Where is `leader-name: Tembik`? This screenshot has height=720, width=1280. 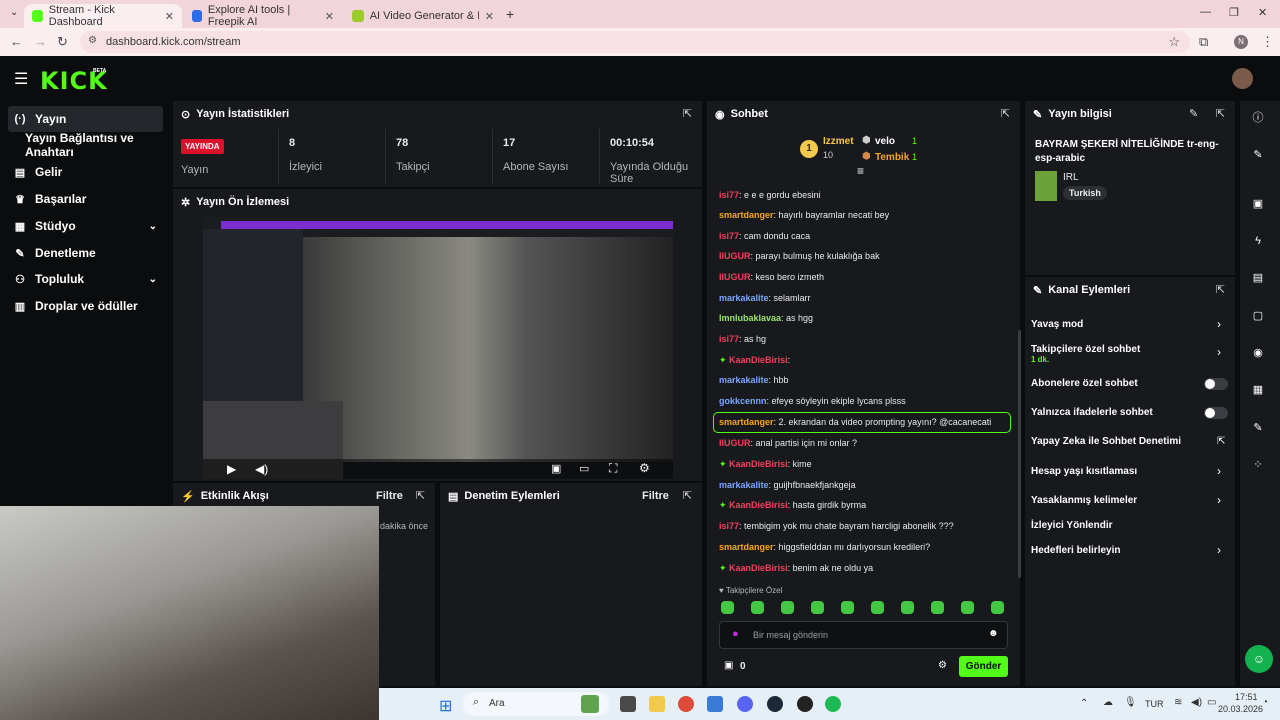
leader-name: Tembik is located at coordinates (892, 157).